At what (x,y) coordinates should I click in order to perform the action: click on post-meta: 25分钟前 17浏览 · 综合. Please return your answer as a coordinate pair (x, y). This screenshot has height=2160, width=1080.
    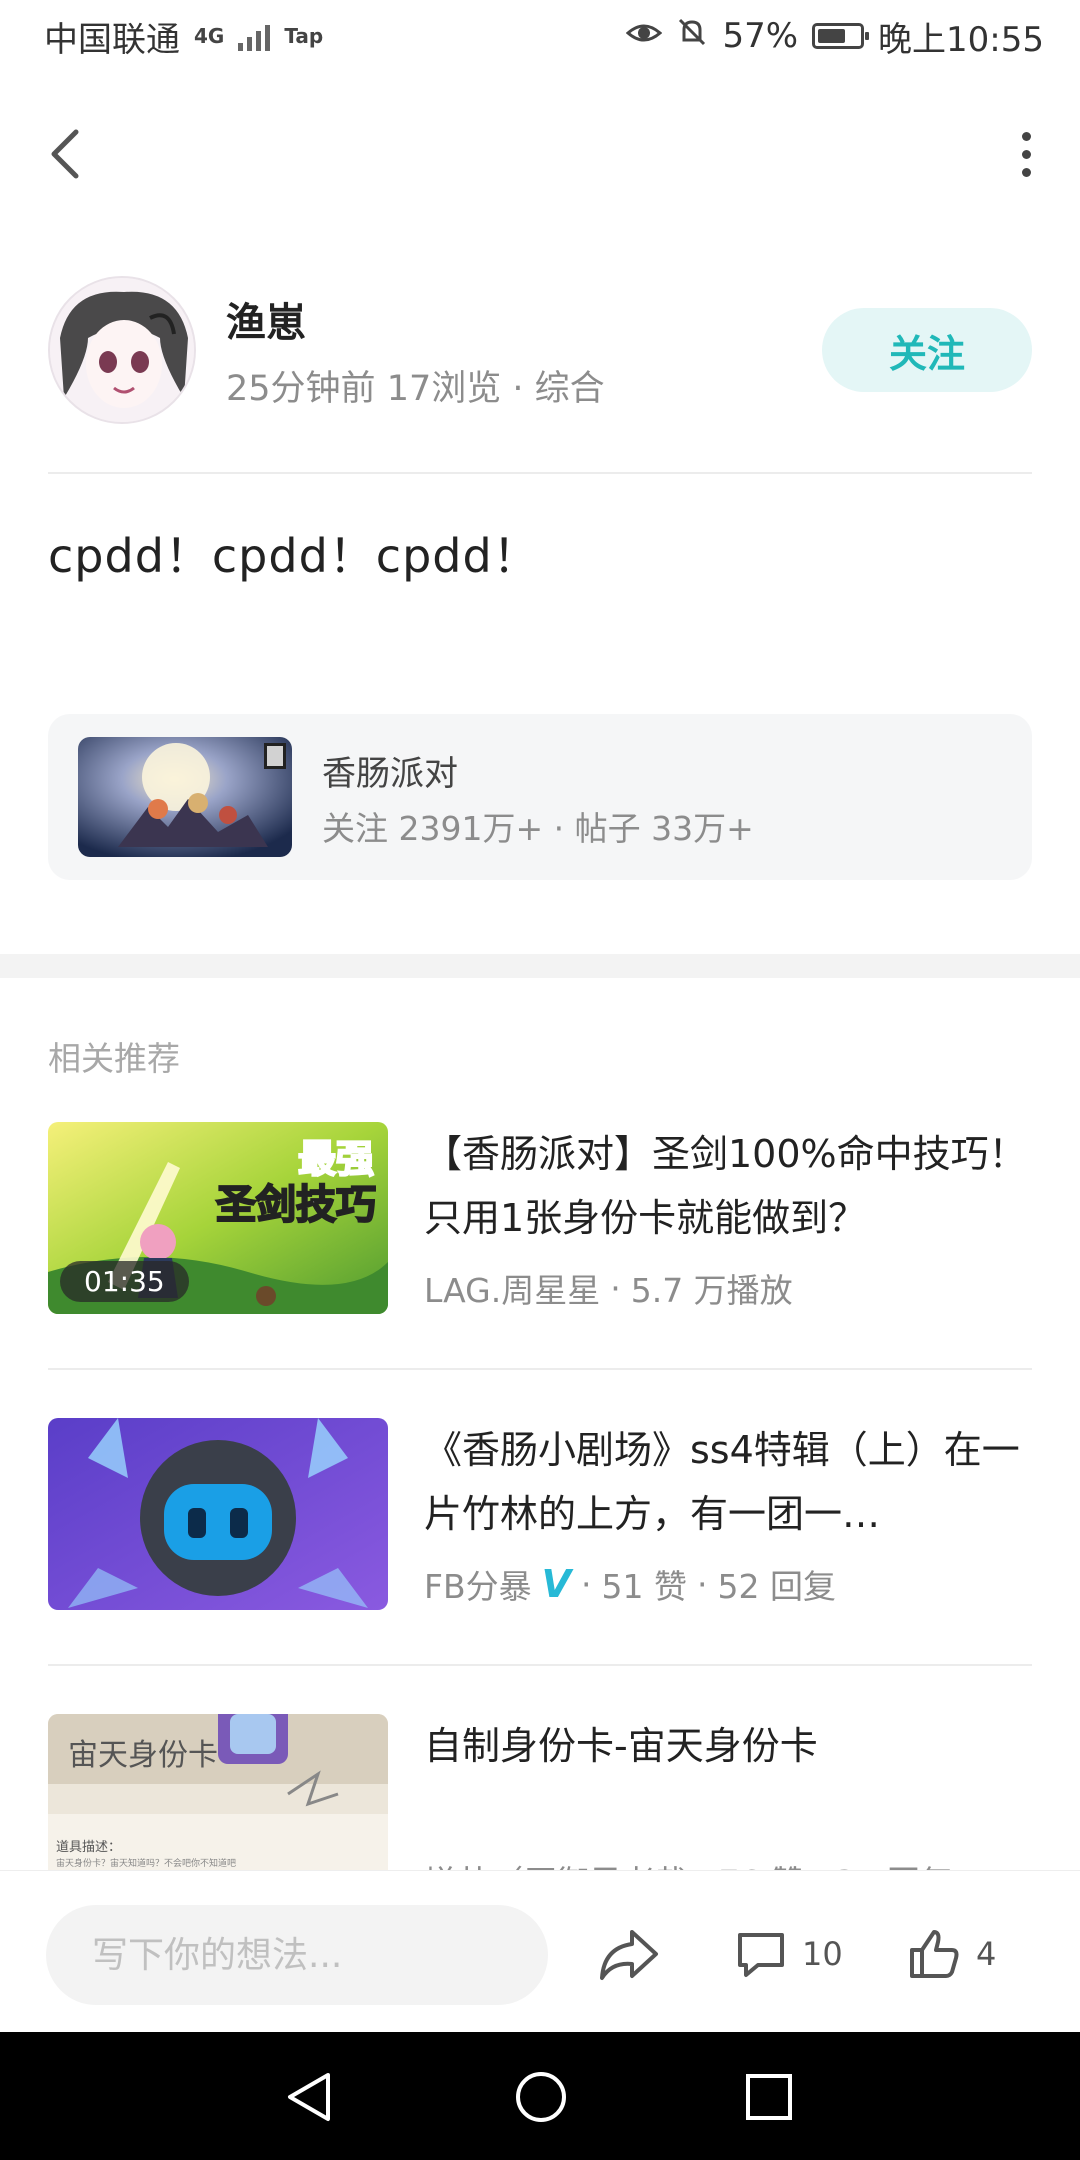
    Looking at the image, I should click on (415, 389).